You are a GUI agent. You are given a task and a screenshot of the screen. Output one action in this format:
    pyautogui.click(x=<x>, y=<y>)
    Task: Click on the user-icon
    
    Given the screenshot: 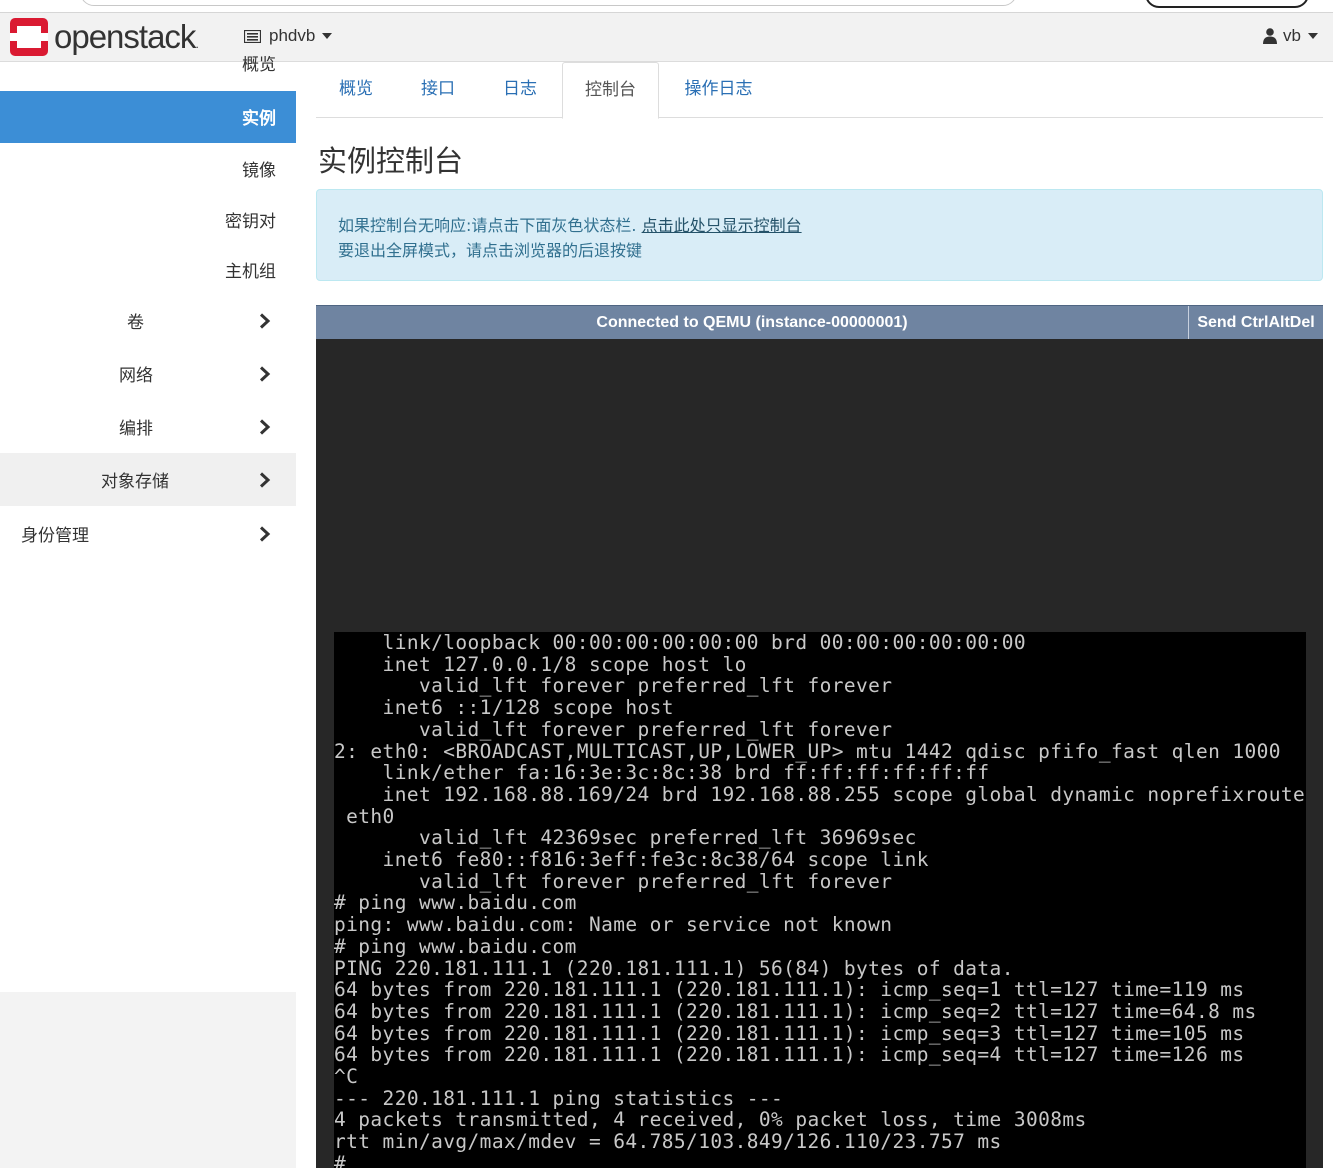 What is the action you would take?
    pyautogui.click(x=1270, y=36)
    